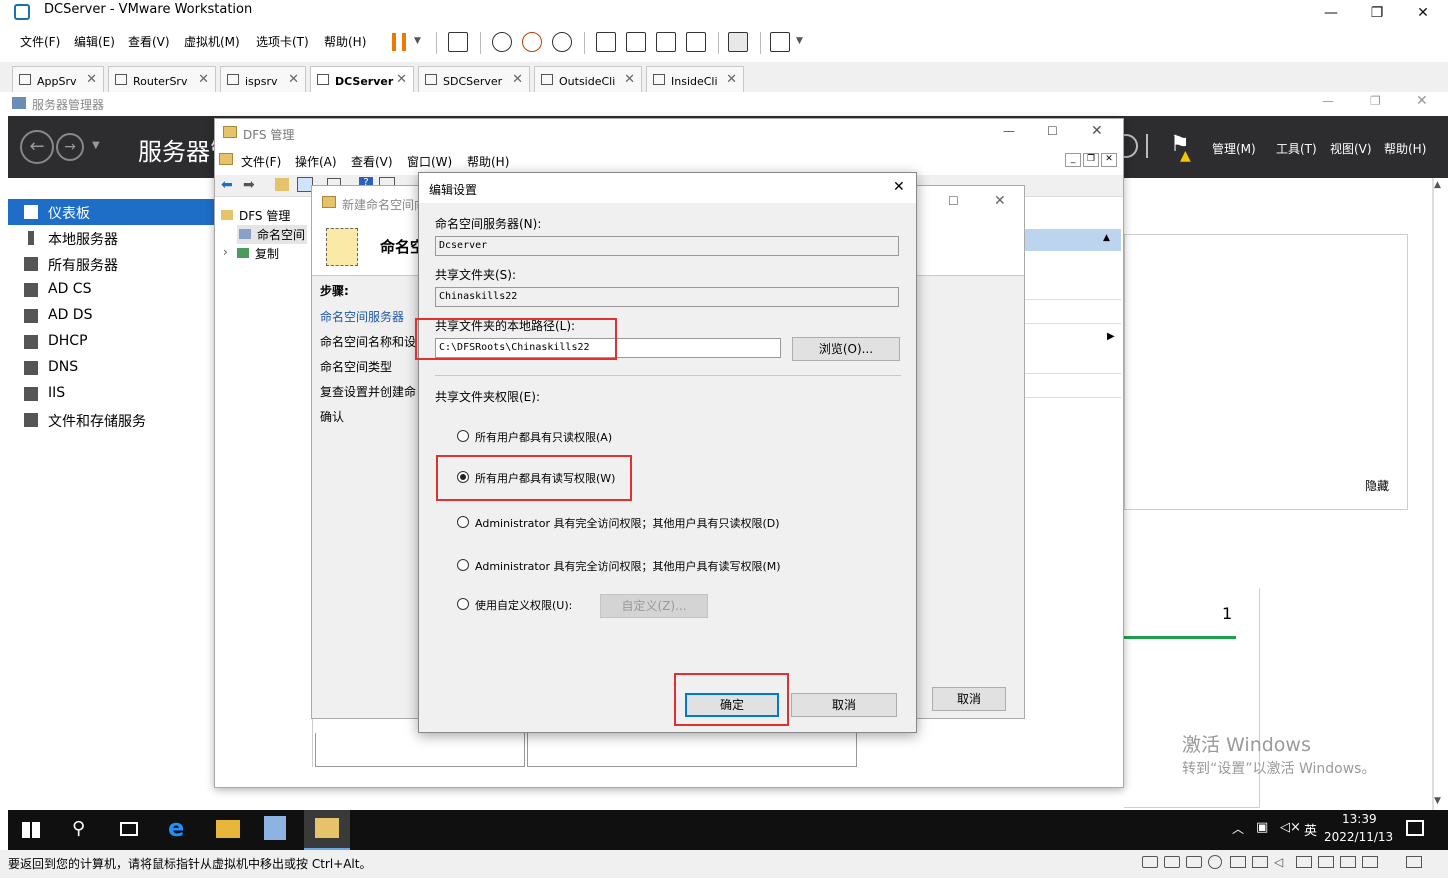 The image size is (1448, 878). What do you see at coordinates (1106, 238) in the screenshot?
I see `collapse-icon: ▲` at bounding box center [1106, 238].